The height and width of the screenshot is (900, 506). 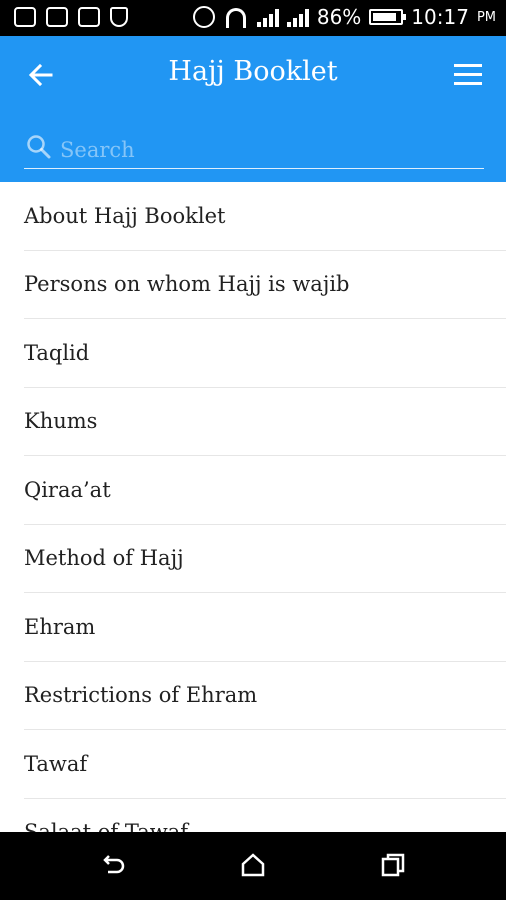 I want to click on search-input, so click(x=270, y=150).